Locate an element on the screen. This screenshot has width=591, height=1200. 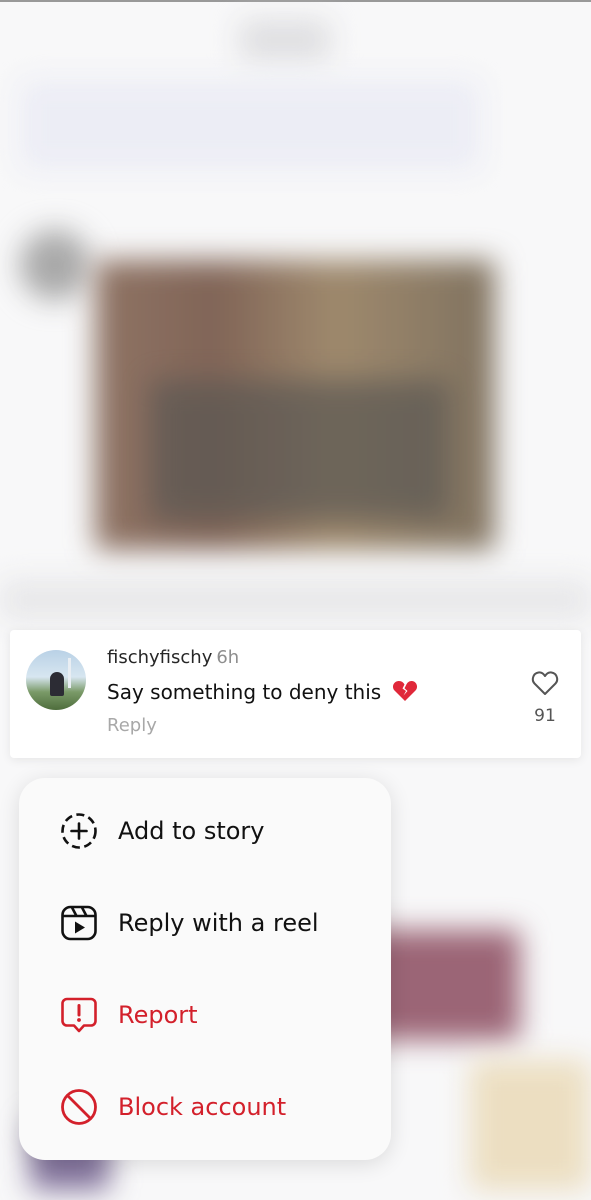
report-icon is located at coordinates (79, 1015).